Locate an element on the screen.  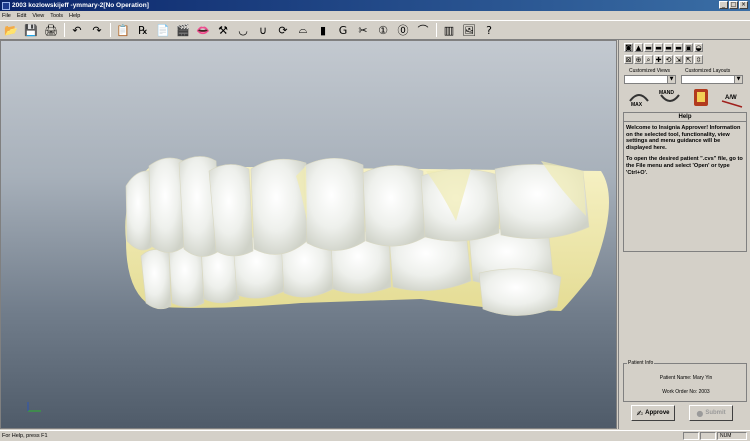
menu-view: View is located at coordinates (38, 16).